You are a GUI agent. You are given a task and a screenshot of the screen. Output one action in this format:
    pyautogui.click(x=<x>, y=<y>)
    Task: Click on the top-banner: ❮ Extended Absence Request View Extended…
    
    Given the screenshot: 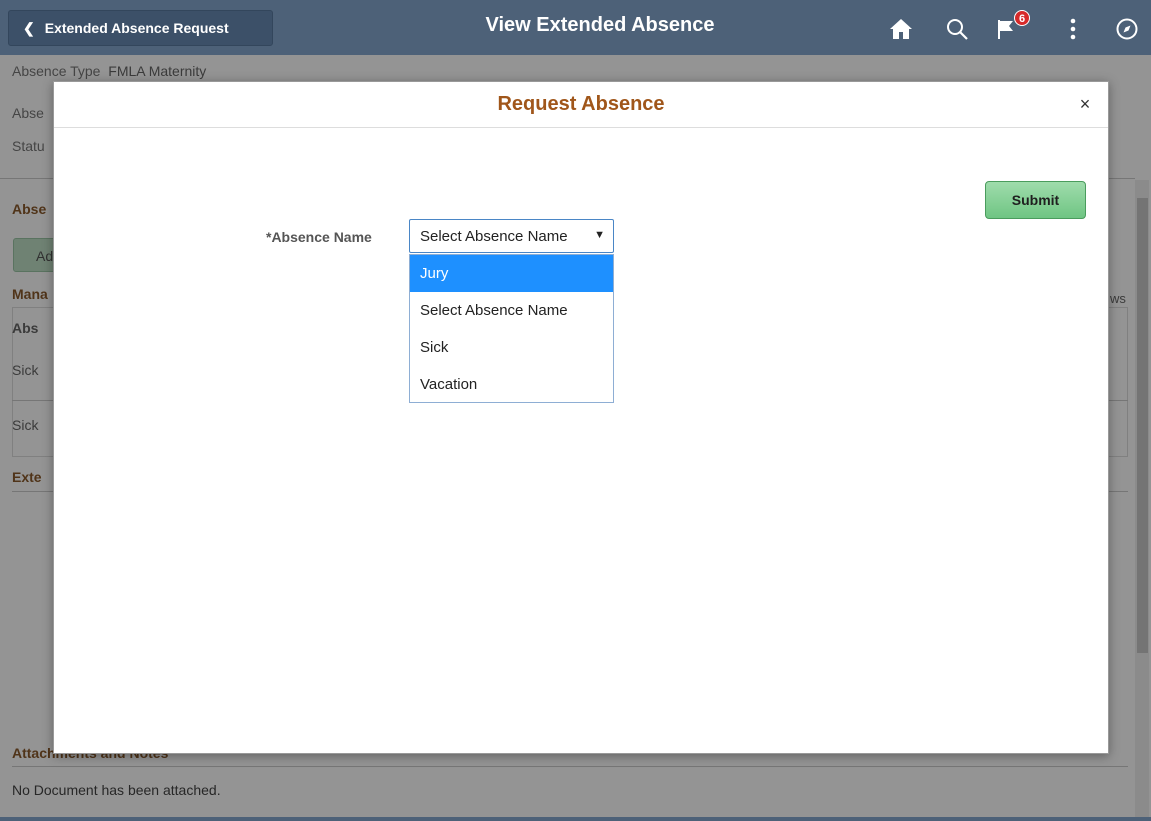 What is the action you would take?
    pyautogui.click(x=575, y=27)
    